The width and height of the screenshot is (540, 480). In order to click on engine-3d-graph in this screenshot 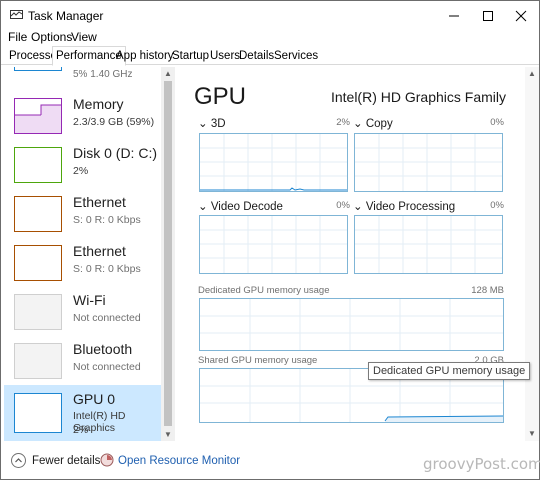, I will do `click(273, 162)`.